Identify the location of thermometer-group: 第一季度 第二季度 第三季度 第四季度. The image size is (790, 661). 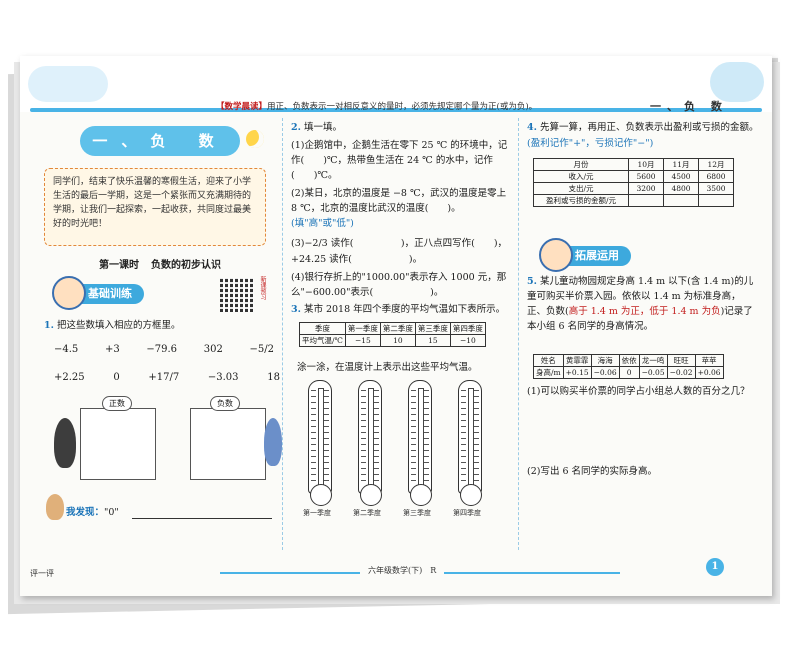
(404, 450).